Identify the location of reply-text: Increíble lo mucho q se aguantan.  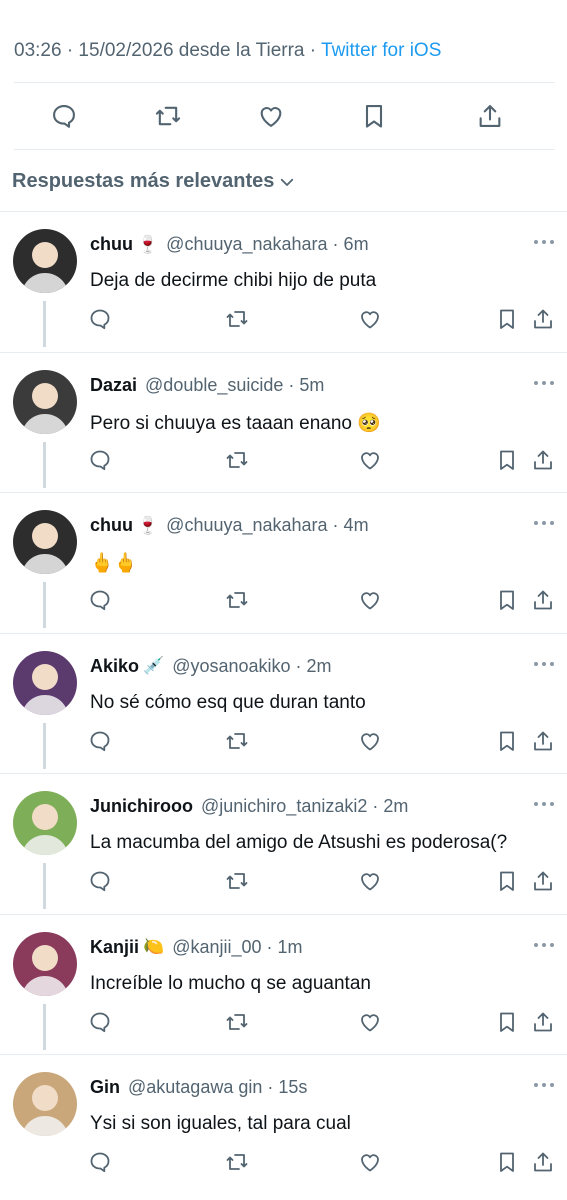
(230, 983).